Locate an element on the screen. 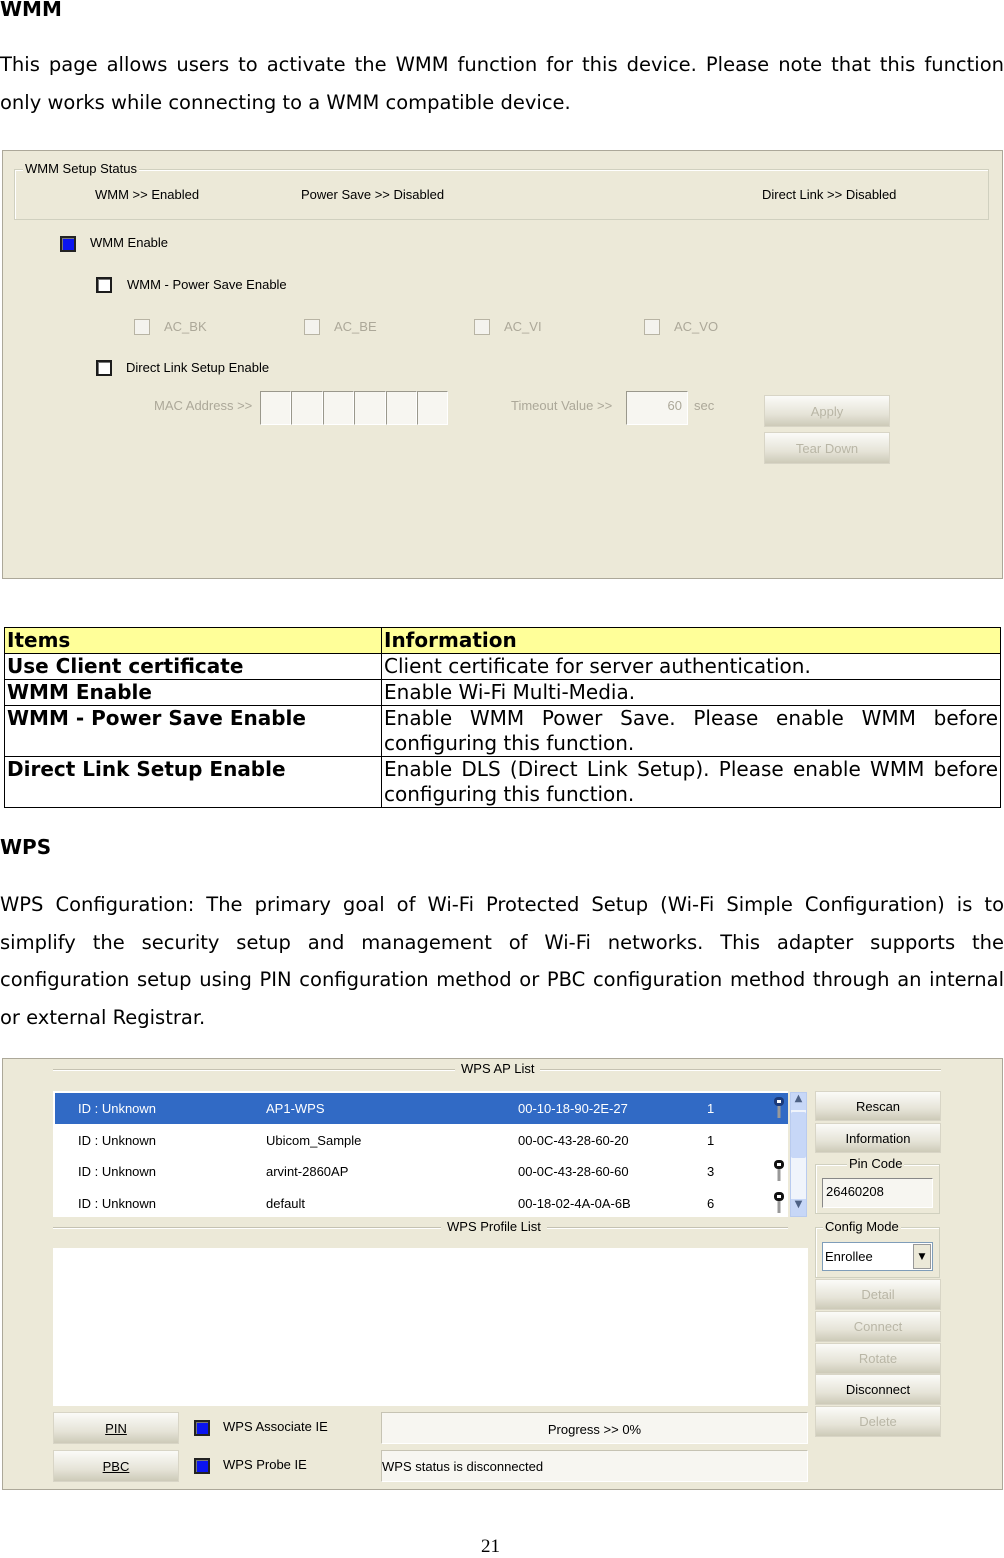 This screenshot has width=1004, height=1558. connect-button: Connect is located at coordinates (878, 1326).